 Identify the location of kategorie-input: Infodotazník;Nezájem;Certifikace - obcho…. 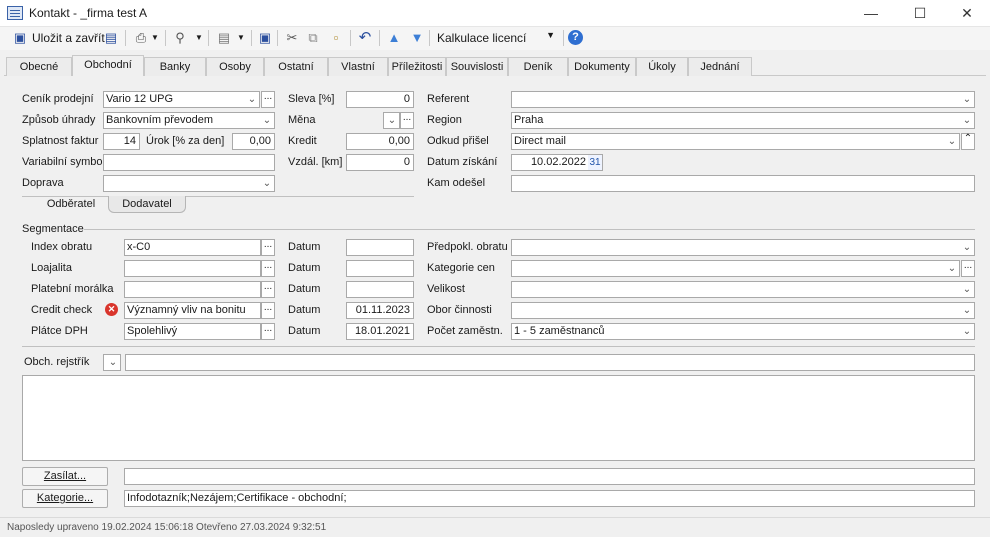
(549, 498).